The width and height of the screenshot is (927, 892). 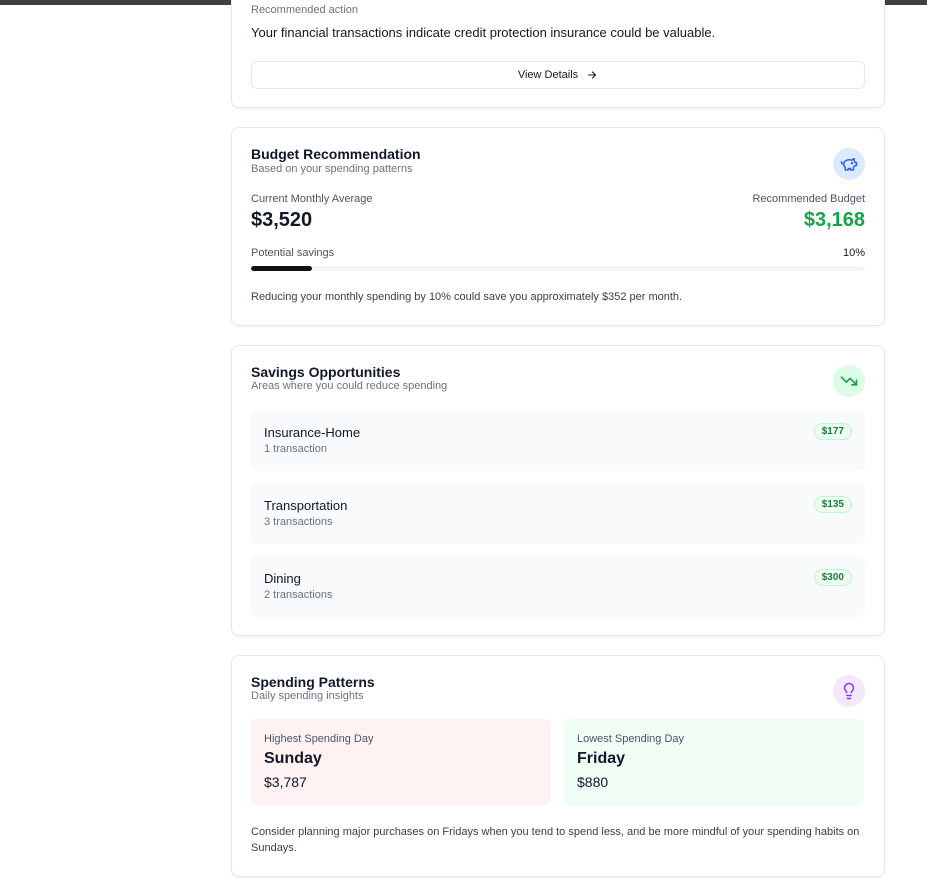 What do you see at coordinates (349, 386) in the screenshot?
I see `savings-subtitle: Areas where you could reduce spending` at bounding box center [349, 386].